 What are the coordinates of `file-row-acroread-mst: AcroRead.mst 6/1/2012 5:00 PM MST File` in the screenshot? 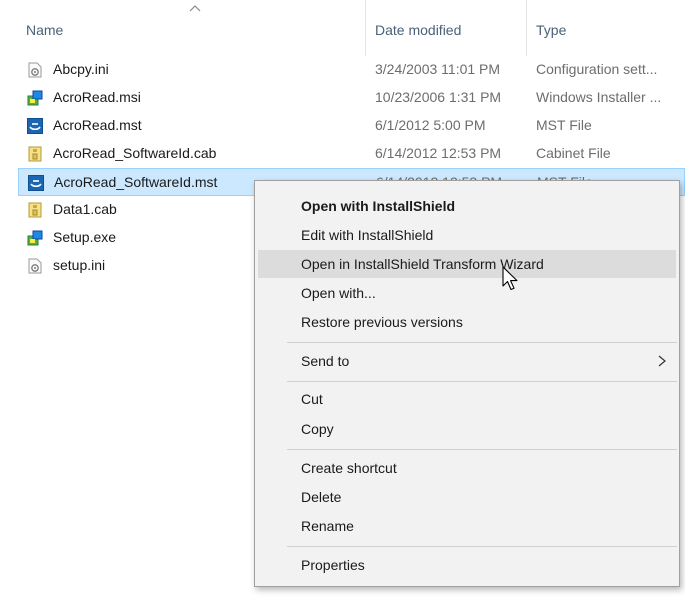 It's located at (351, 126).